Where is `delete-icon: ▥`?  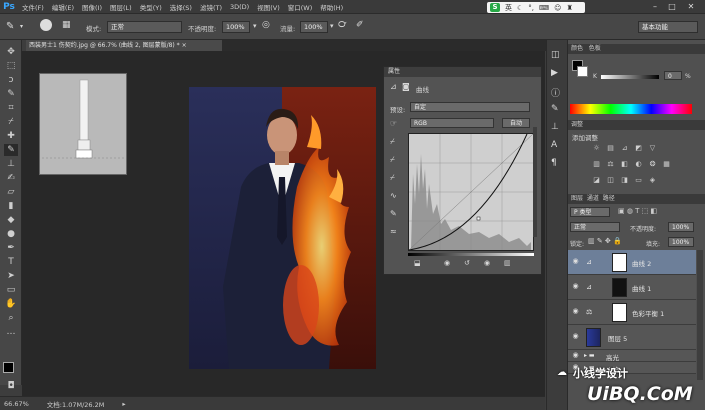 delete-icon: ▥ is located at coordinates (507, 263).